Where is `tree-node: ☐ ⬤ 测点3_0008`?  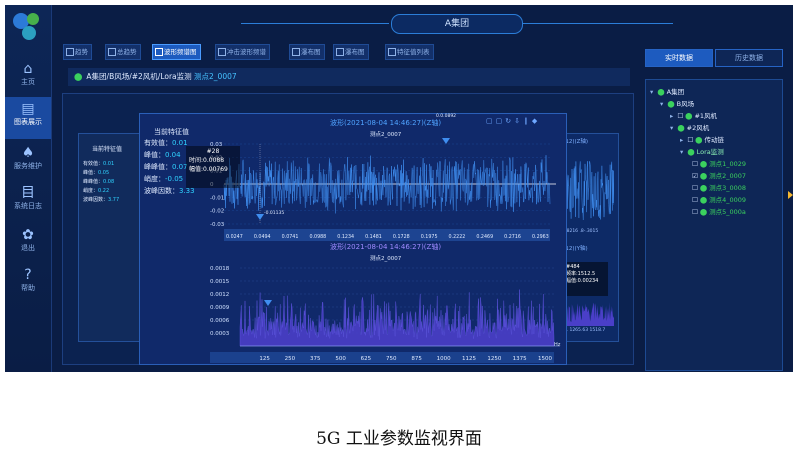
tree-node: ☐ ⬤ 测点3_0008 is located at coordinates (718, 187).